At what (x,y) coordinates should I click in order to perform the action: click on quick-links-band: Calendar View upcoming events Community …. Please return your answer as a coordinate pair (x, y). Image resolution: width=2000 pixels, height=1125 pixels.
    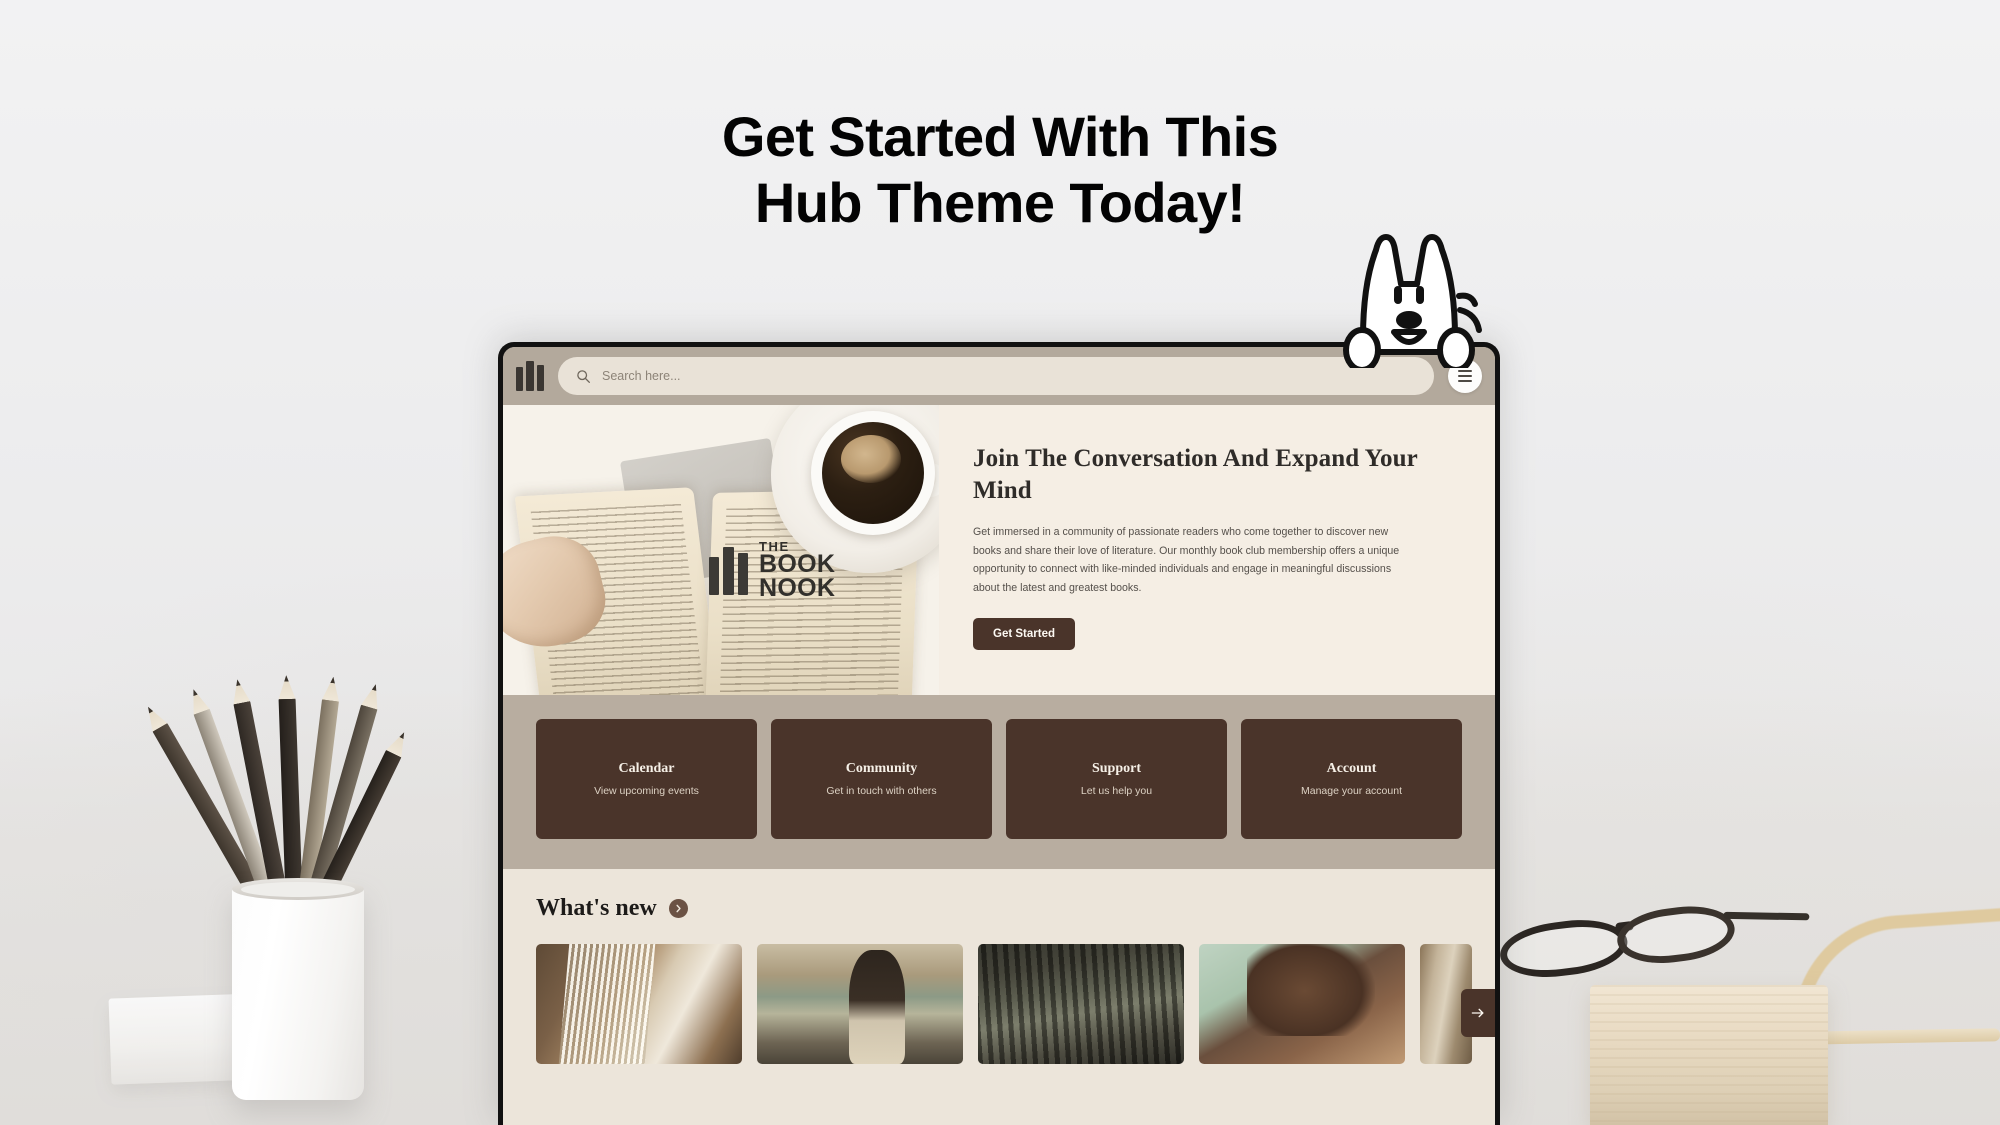
    Looking at the image, I should click on (999, 782).